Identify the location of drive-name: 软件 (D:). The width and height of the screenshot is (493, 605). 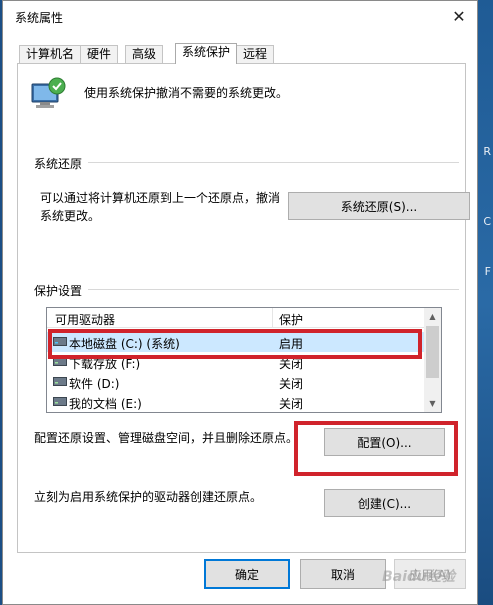
(94, 384).